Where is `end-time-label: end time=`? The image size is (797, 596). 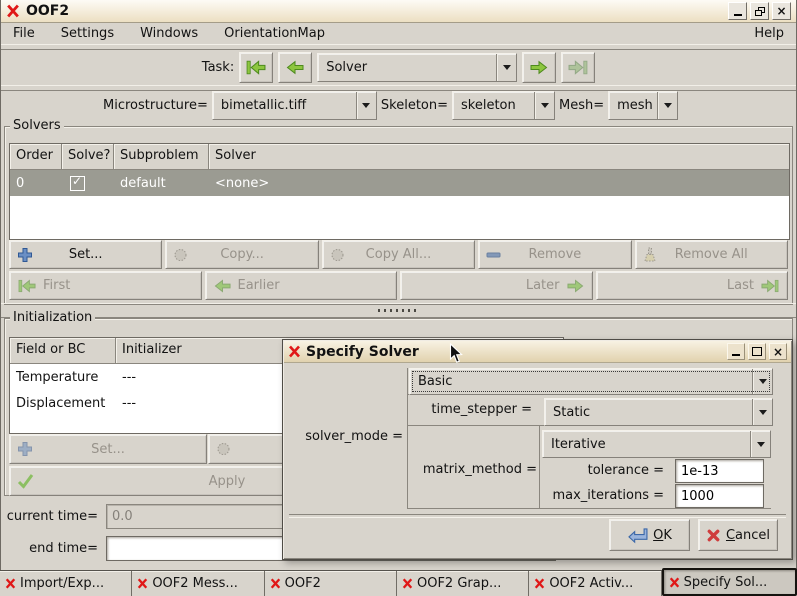
end-time-label: end time= is located at coordinates (63, 548).